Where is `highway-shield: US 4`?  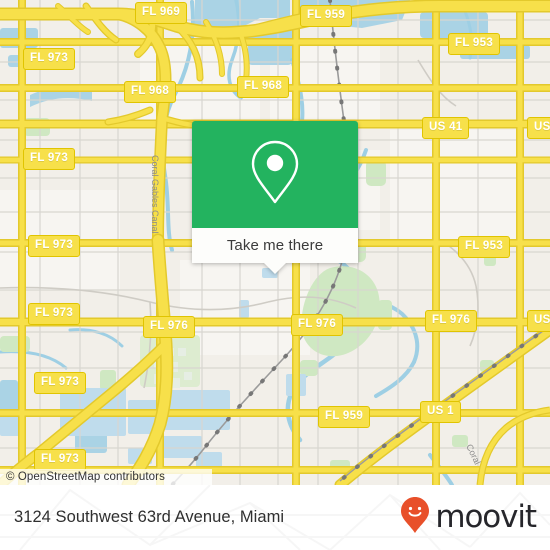 highway-shield: US 4 is located at coordinates (538, 128).